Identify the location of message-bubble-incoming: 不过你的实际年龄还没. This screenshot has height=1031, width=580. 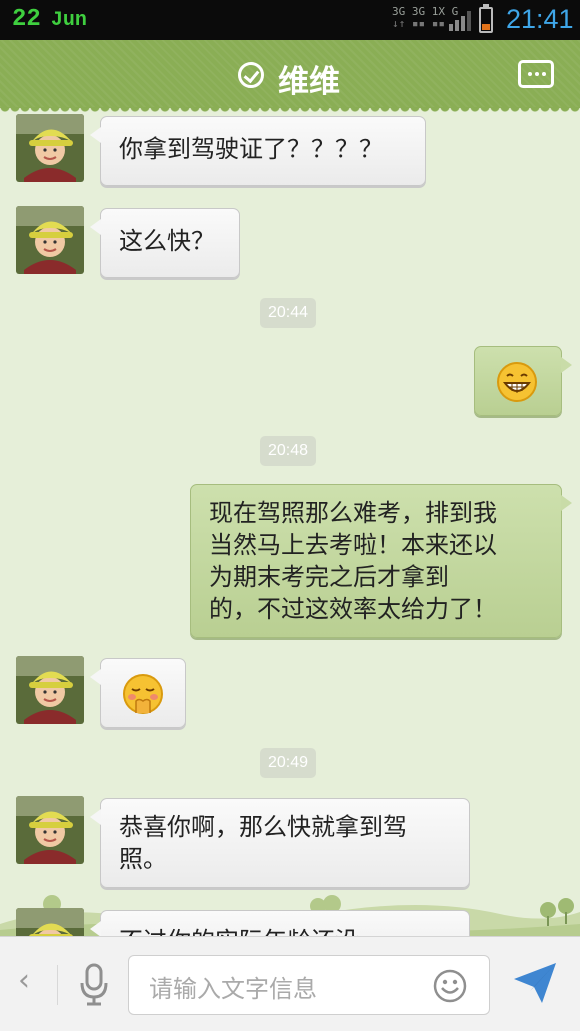
(280, 923).